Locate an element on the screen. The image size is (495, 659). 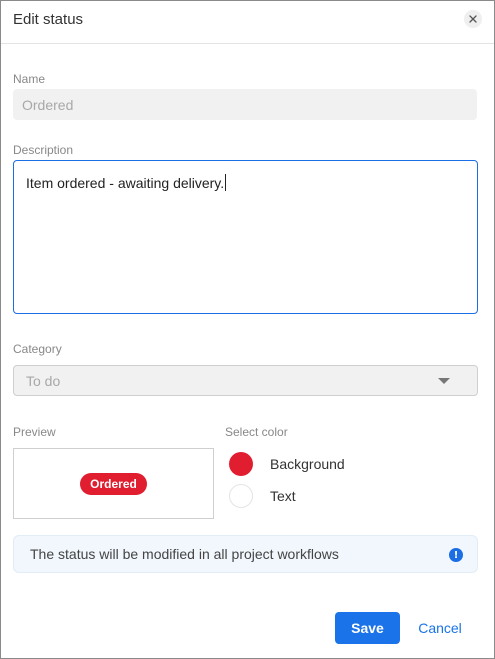
text-caret is located at coordinates (226, 182).